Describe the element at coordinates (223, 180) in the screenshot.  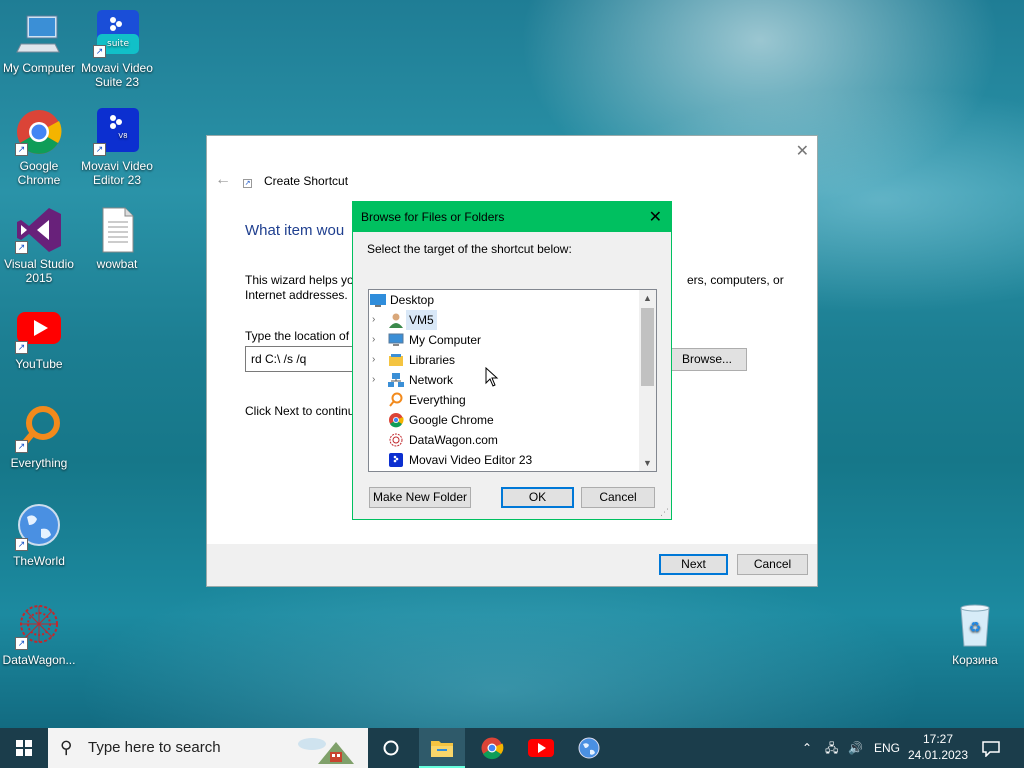
I see `back-arrow-icon: ←` at that location.